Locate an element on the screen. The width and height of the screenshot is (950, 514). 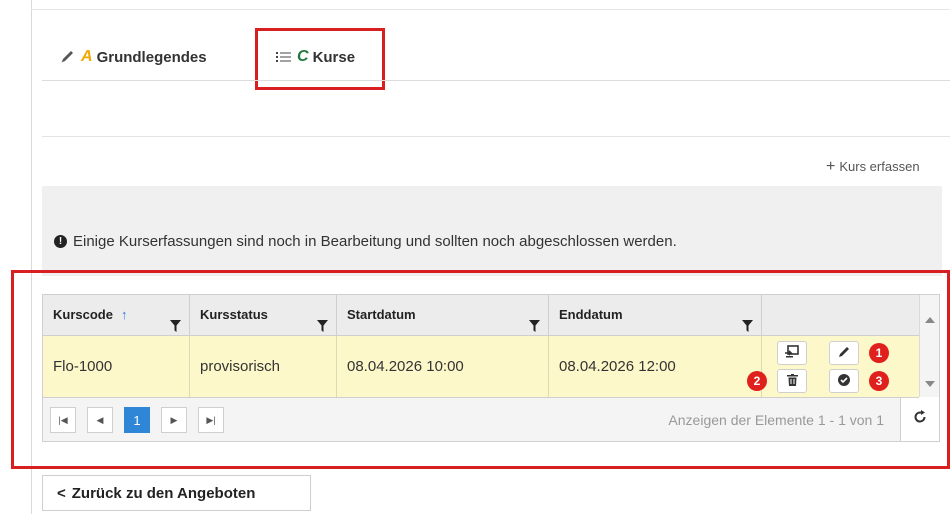
section-divider is located at coordinates (496, 136).